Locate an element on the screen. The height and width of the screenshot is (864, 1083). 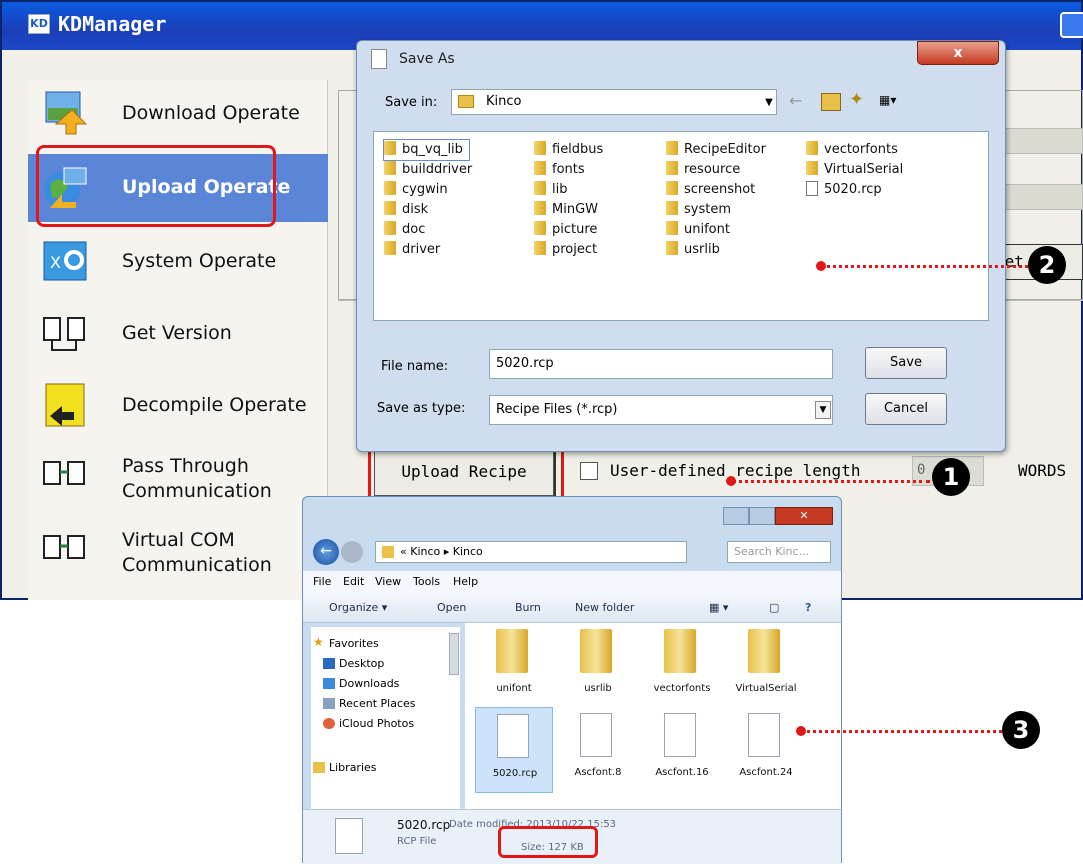
save-as-type-select: Recipe Files (*.rcp) is located at coordinates (661, 410).